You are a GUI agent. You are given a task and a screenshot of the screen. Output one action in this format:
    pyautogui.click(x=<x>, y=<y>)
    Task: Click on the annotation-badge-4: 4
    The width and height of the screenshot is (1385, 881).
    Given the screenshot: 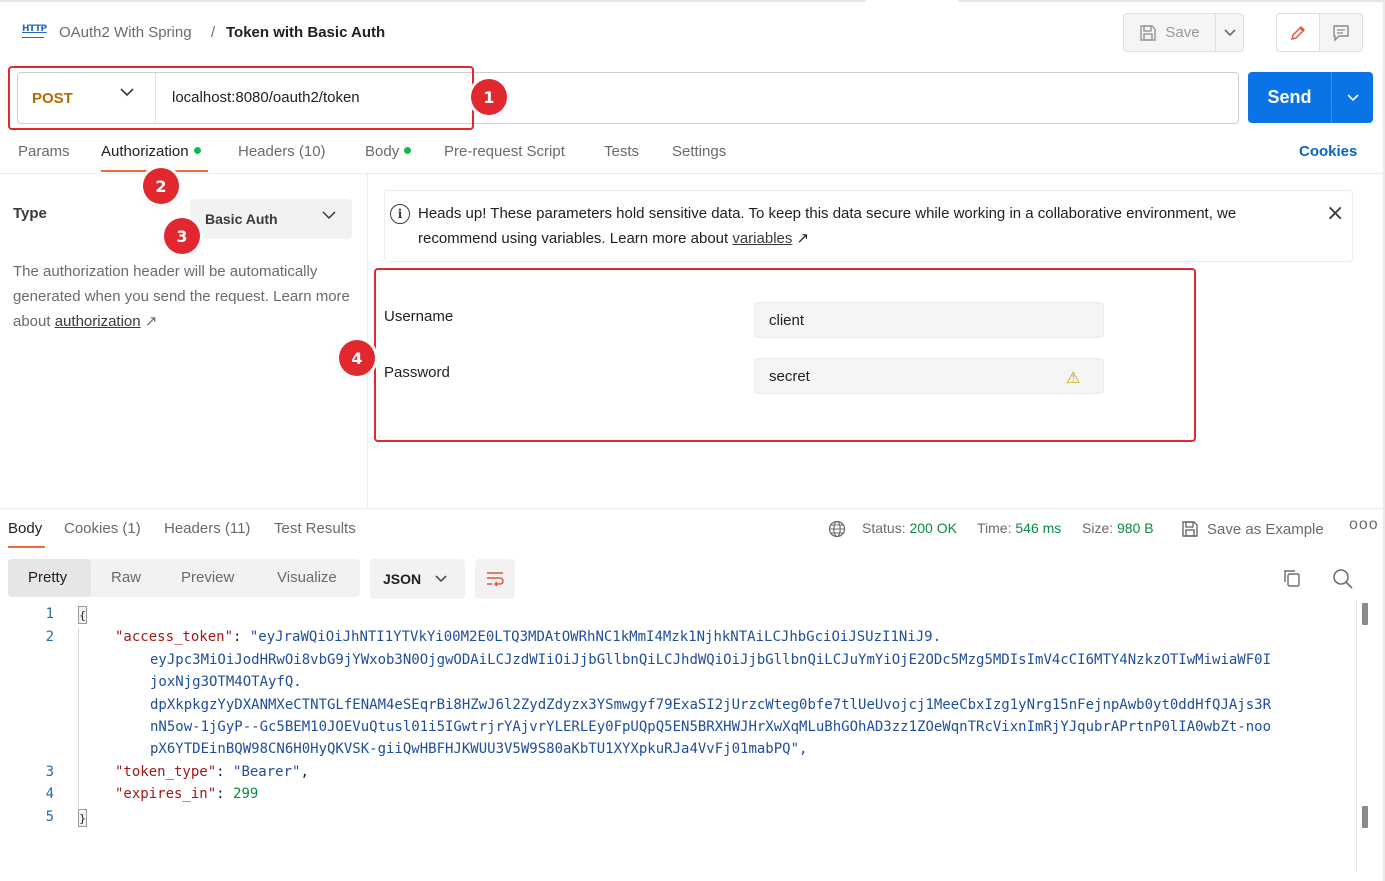 What is the action you would take?
    pyautogui.click(x=357, y=358)
    